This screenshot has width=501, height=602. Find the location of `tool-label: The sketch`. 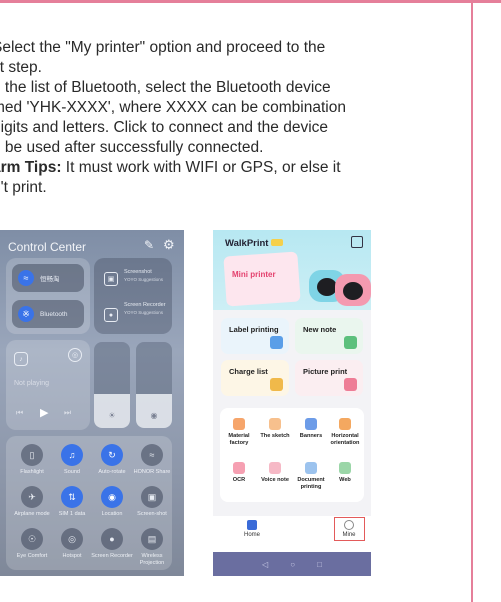

tool-label: The sketch is located at coordinates (275, 436).